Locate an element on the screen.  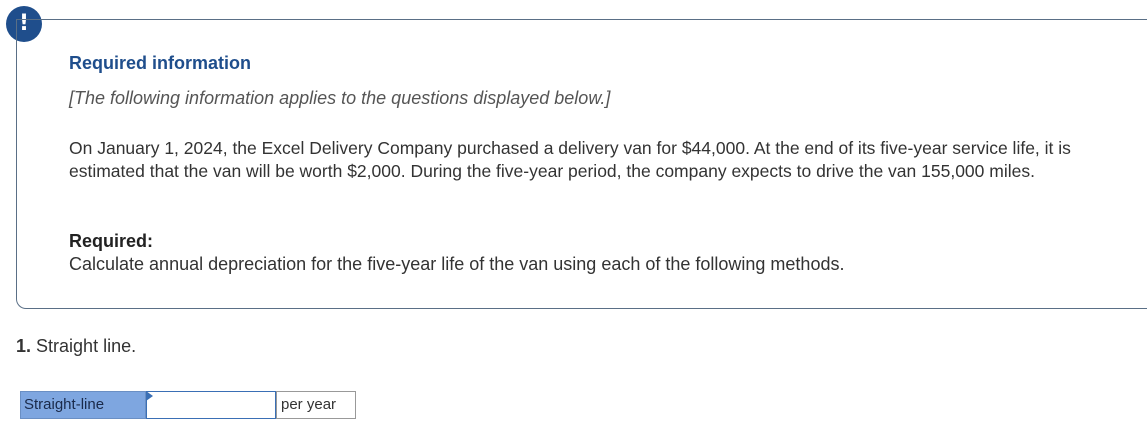
answer-input-wrapper is located at coordinates (211, 405).